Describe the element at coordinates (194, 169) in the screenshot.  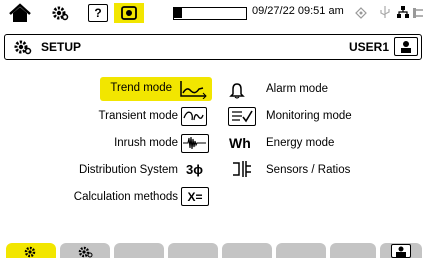
I see `distribution-icon: 3ϕ` at that location.